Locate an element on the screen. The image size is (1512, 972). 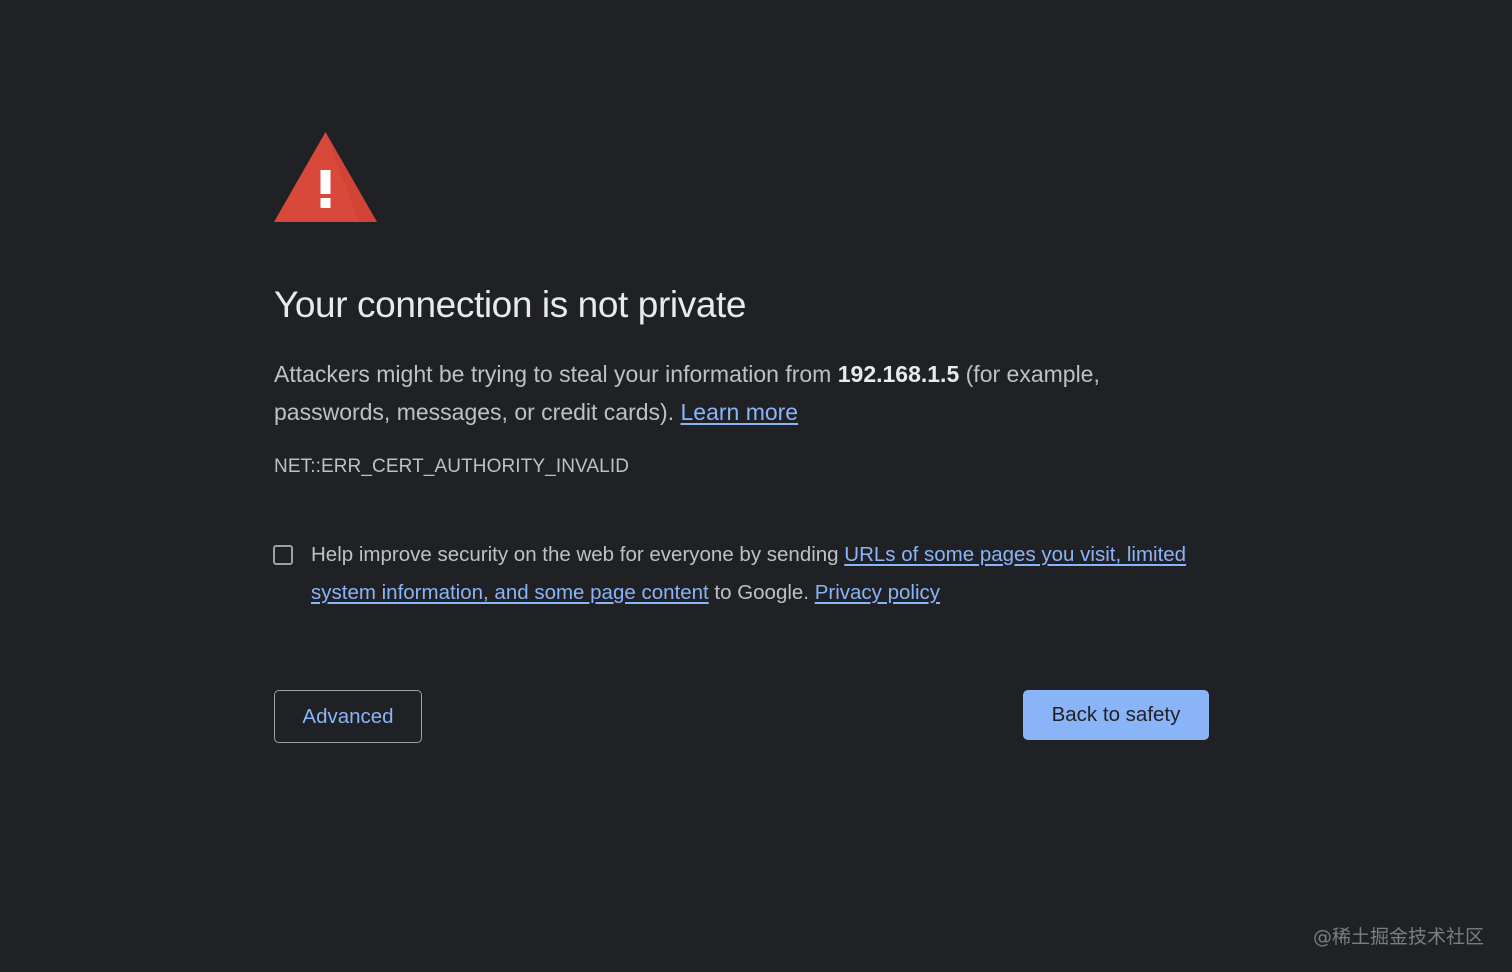
back-to-safety-button: Back to safety is located at coordinates (1116, 715).